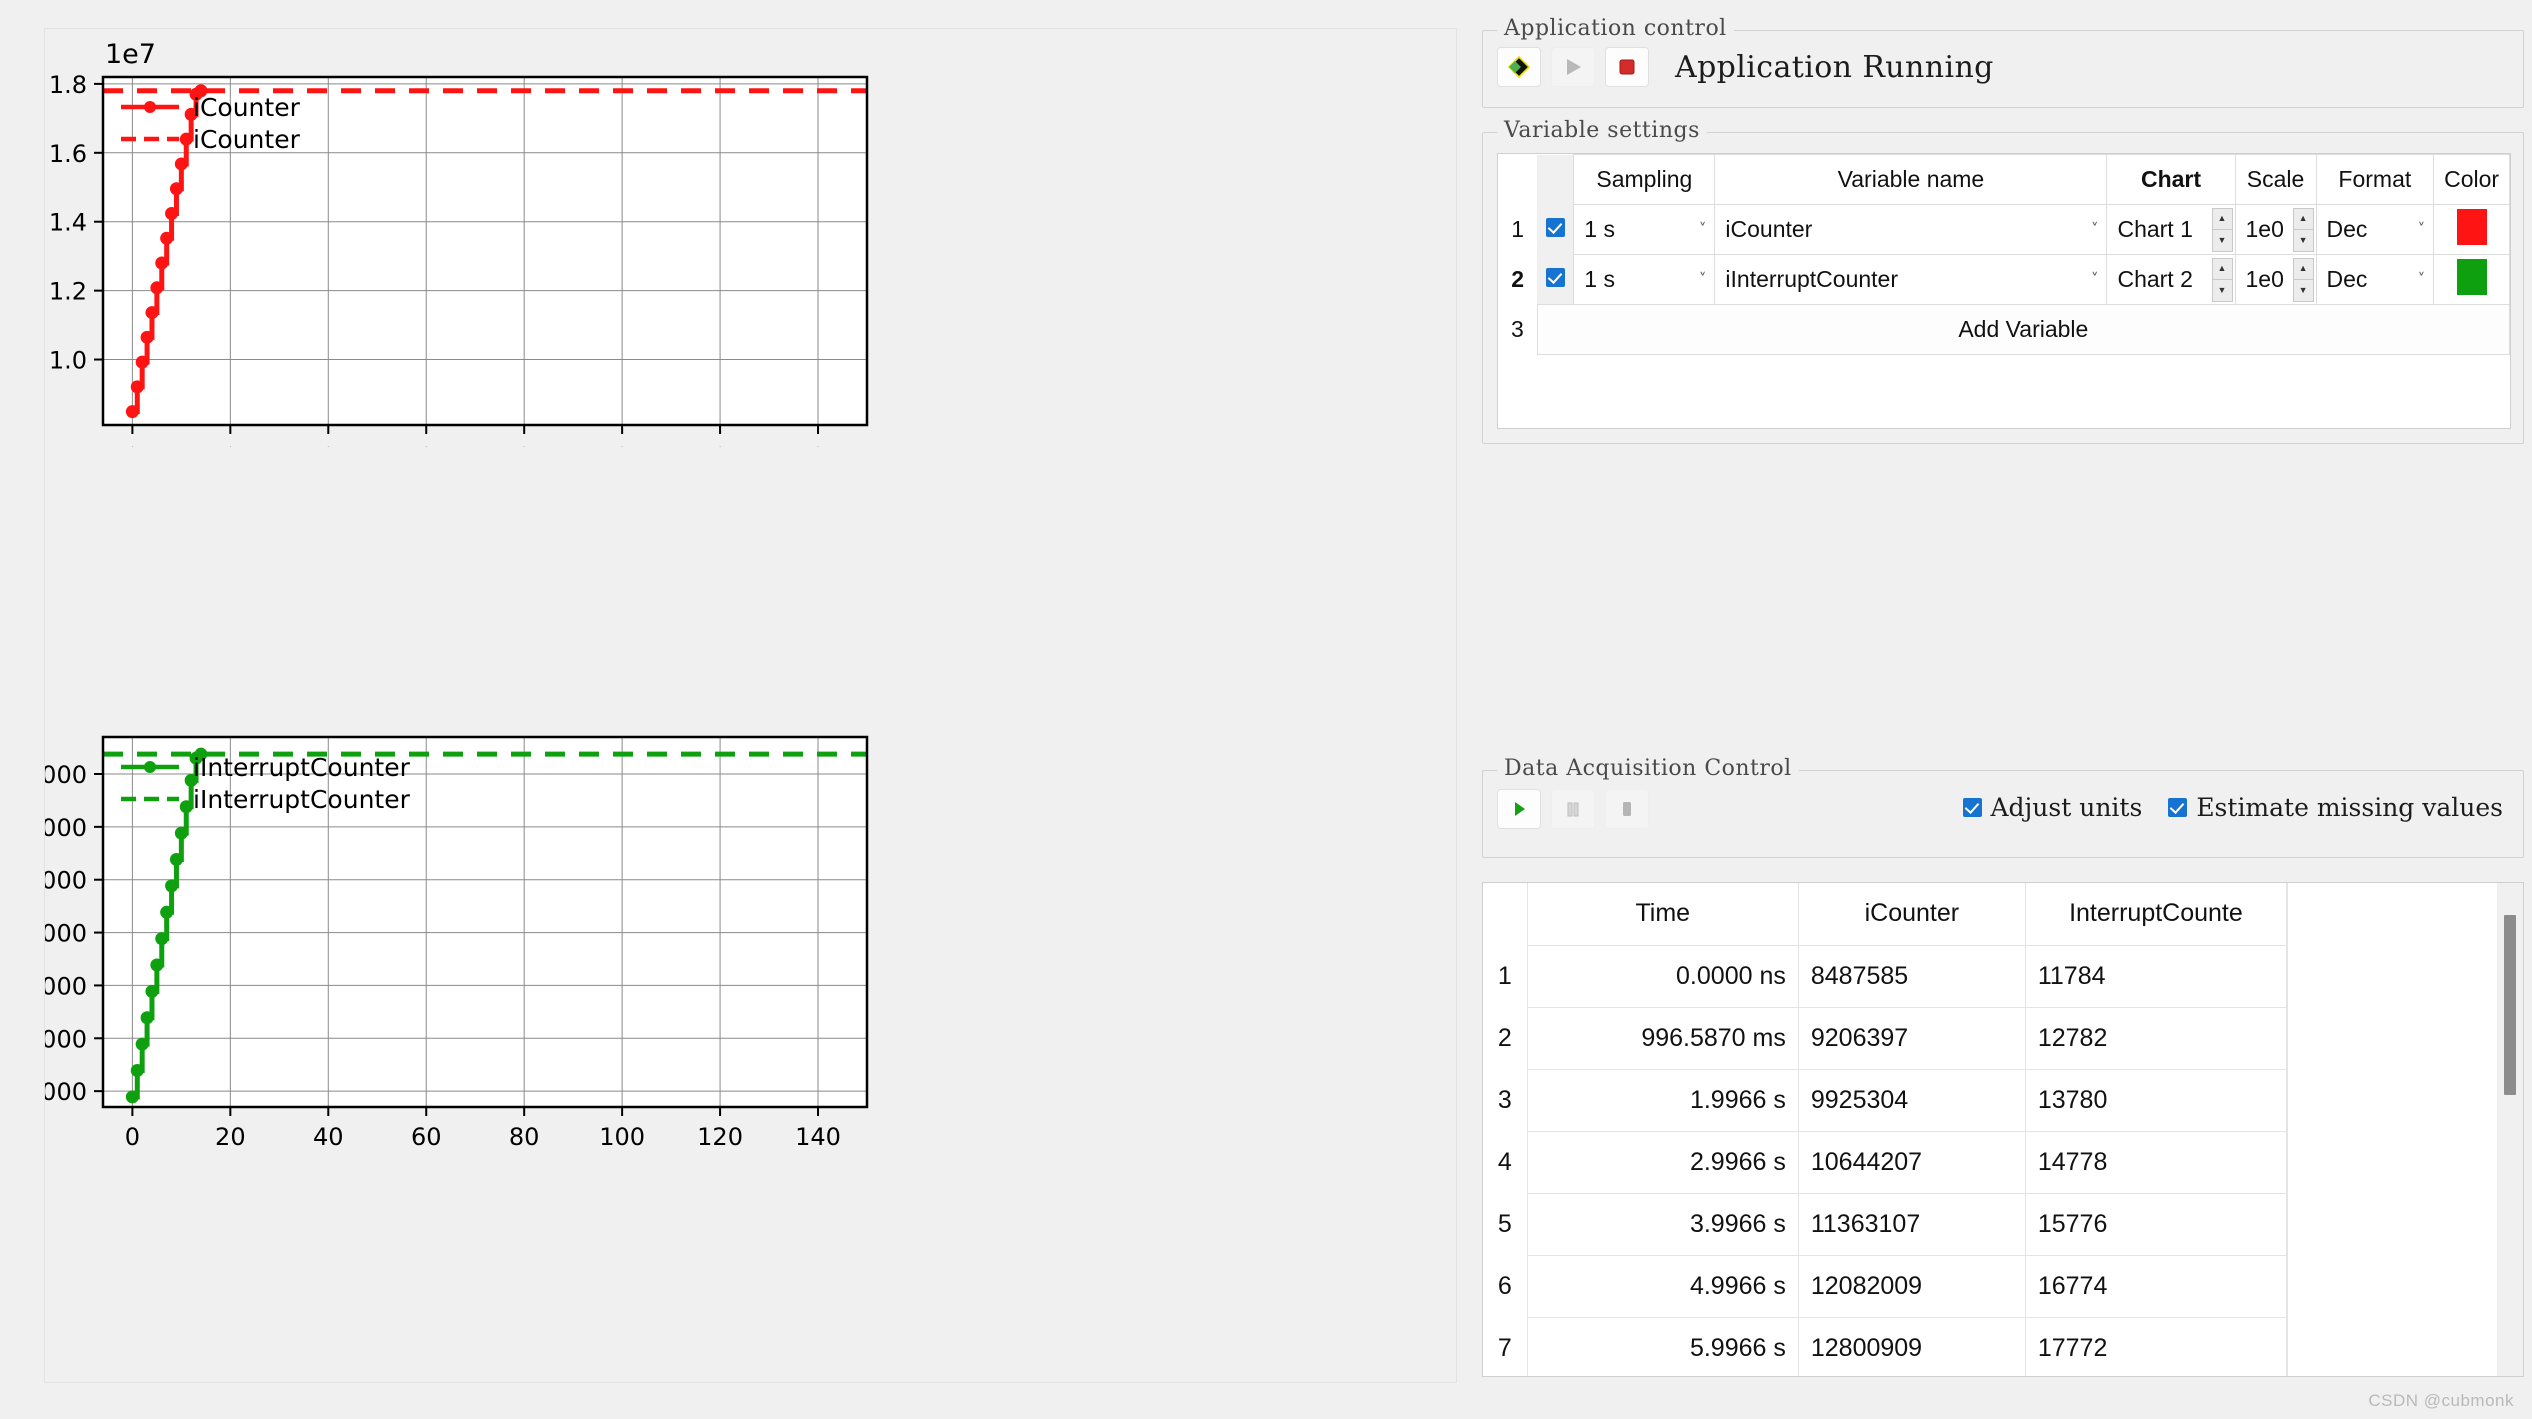 The image size is (2532, 1419). I want to click on variable-settings-title: Variable settings, so click(1602, 130).